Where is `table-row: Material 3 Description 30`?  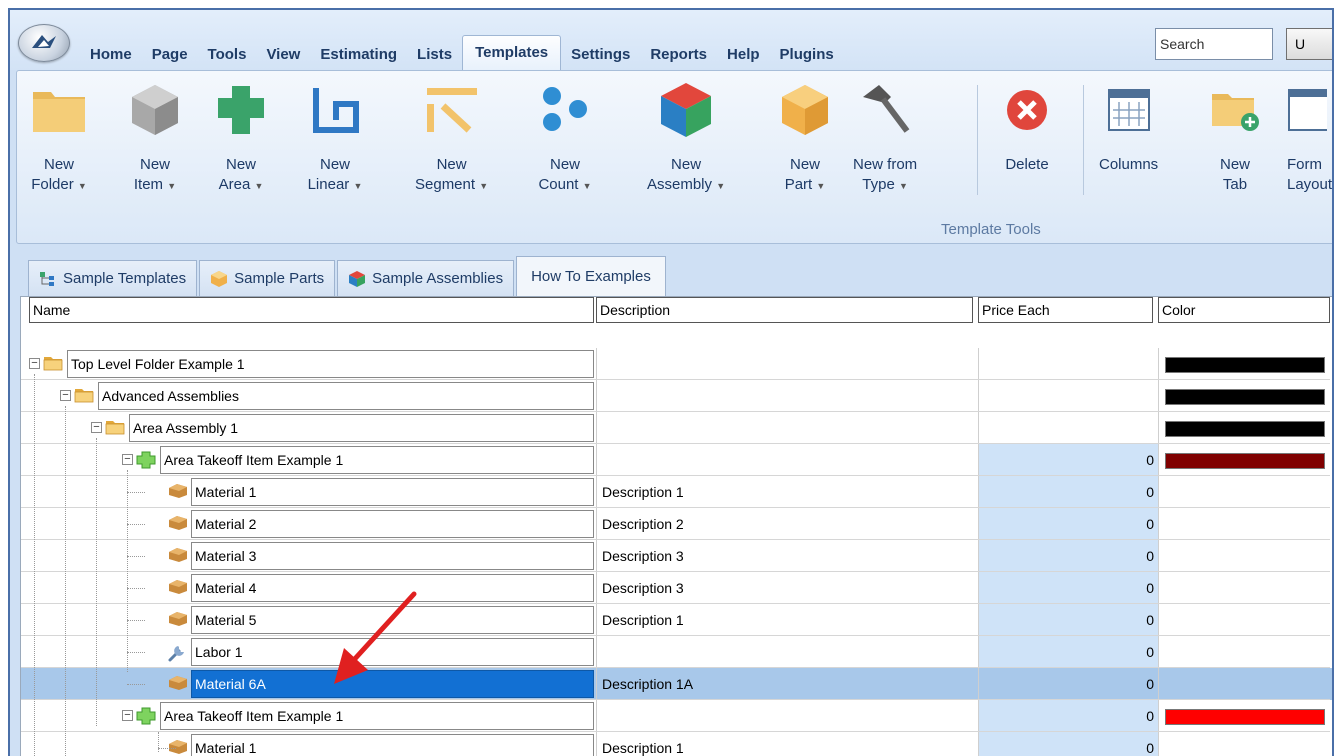
table-row: Material 3 Description 30 is located at coordinates (676, 556).